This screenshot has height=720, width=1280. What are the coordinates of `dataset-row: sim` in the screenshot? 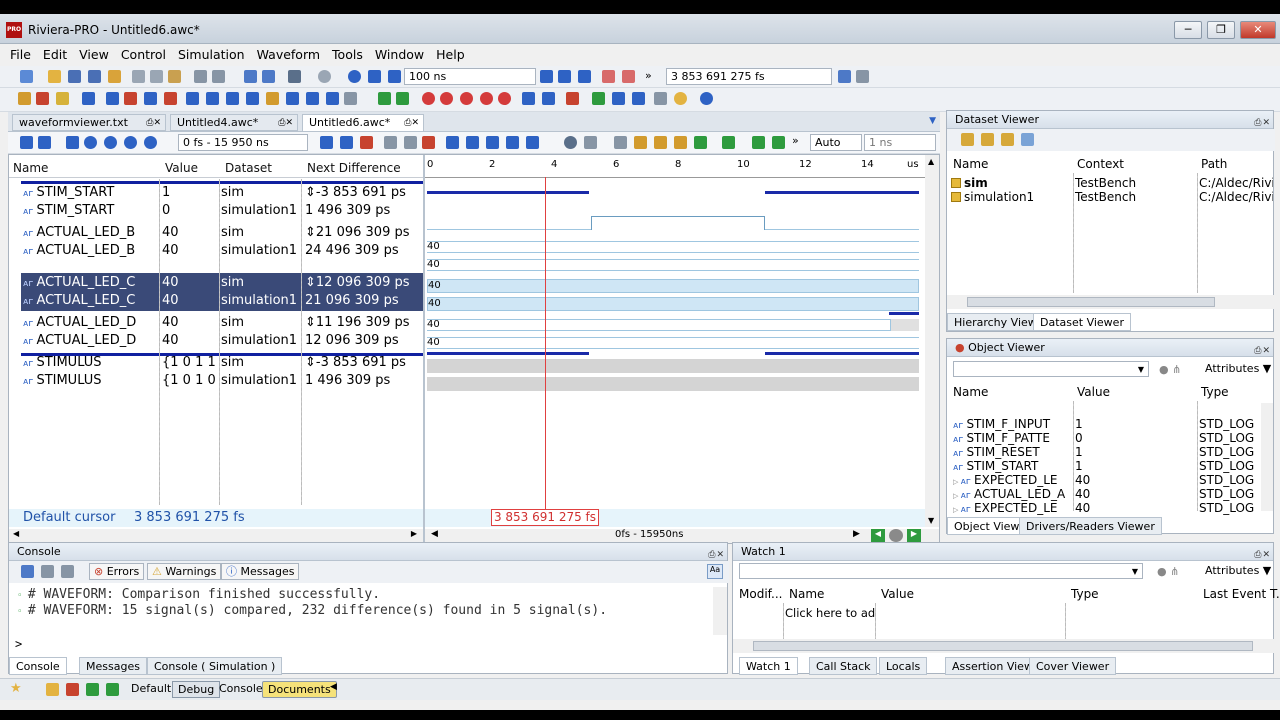 It's located at (969, 183).